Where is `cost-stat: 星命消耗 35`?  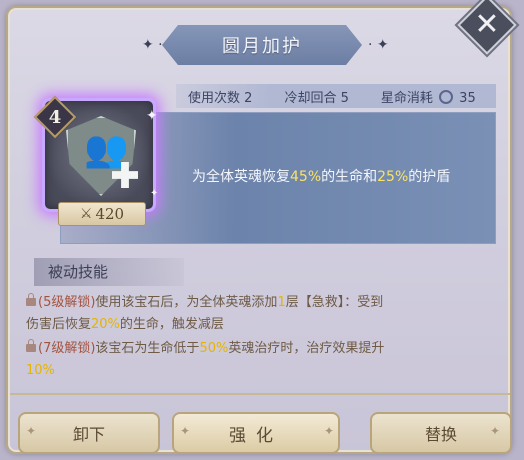
cost-stat: 星命消耗 35 is located at coordinates (428, 96).